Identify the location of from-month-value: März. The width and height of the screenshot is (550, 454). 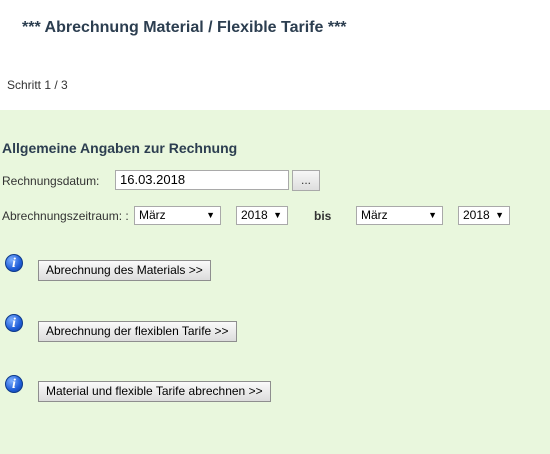
(152, 215).